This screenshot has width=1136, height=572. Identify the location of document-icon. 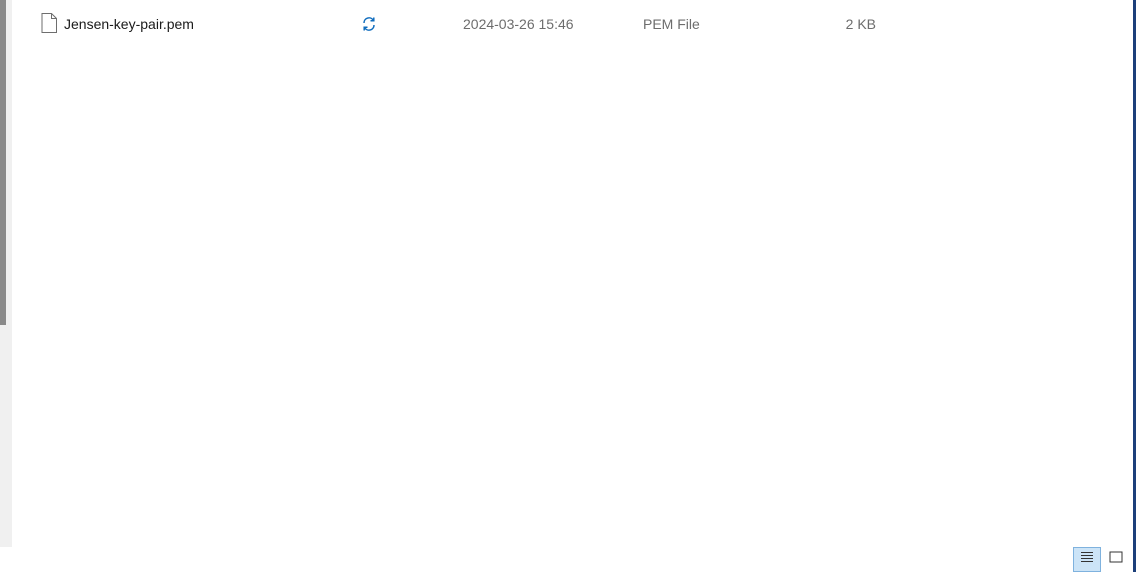
(49, 23).